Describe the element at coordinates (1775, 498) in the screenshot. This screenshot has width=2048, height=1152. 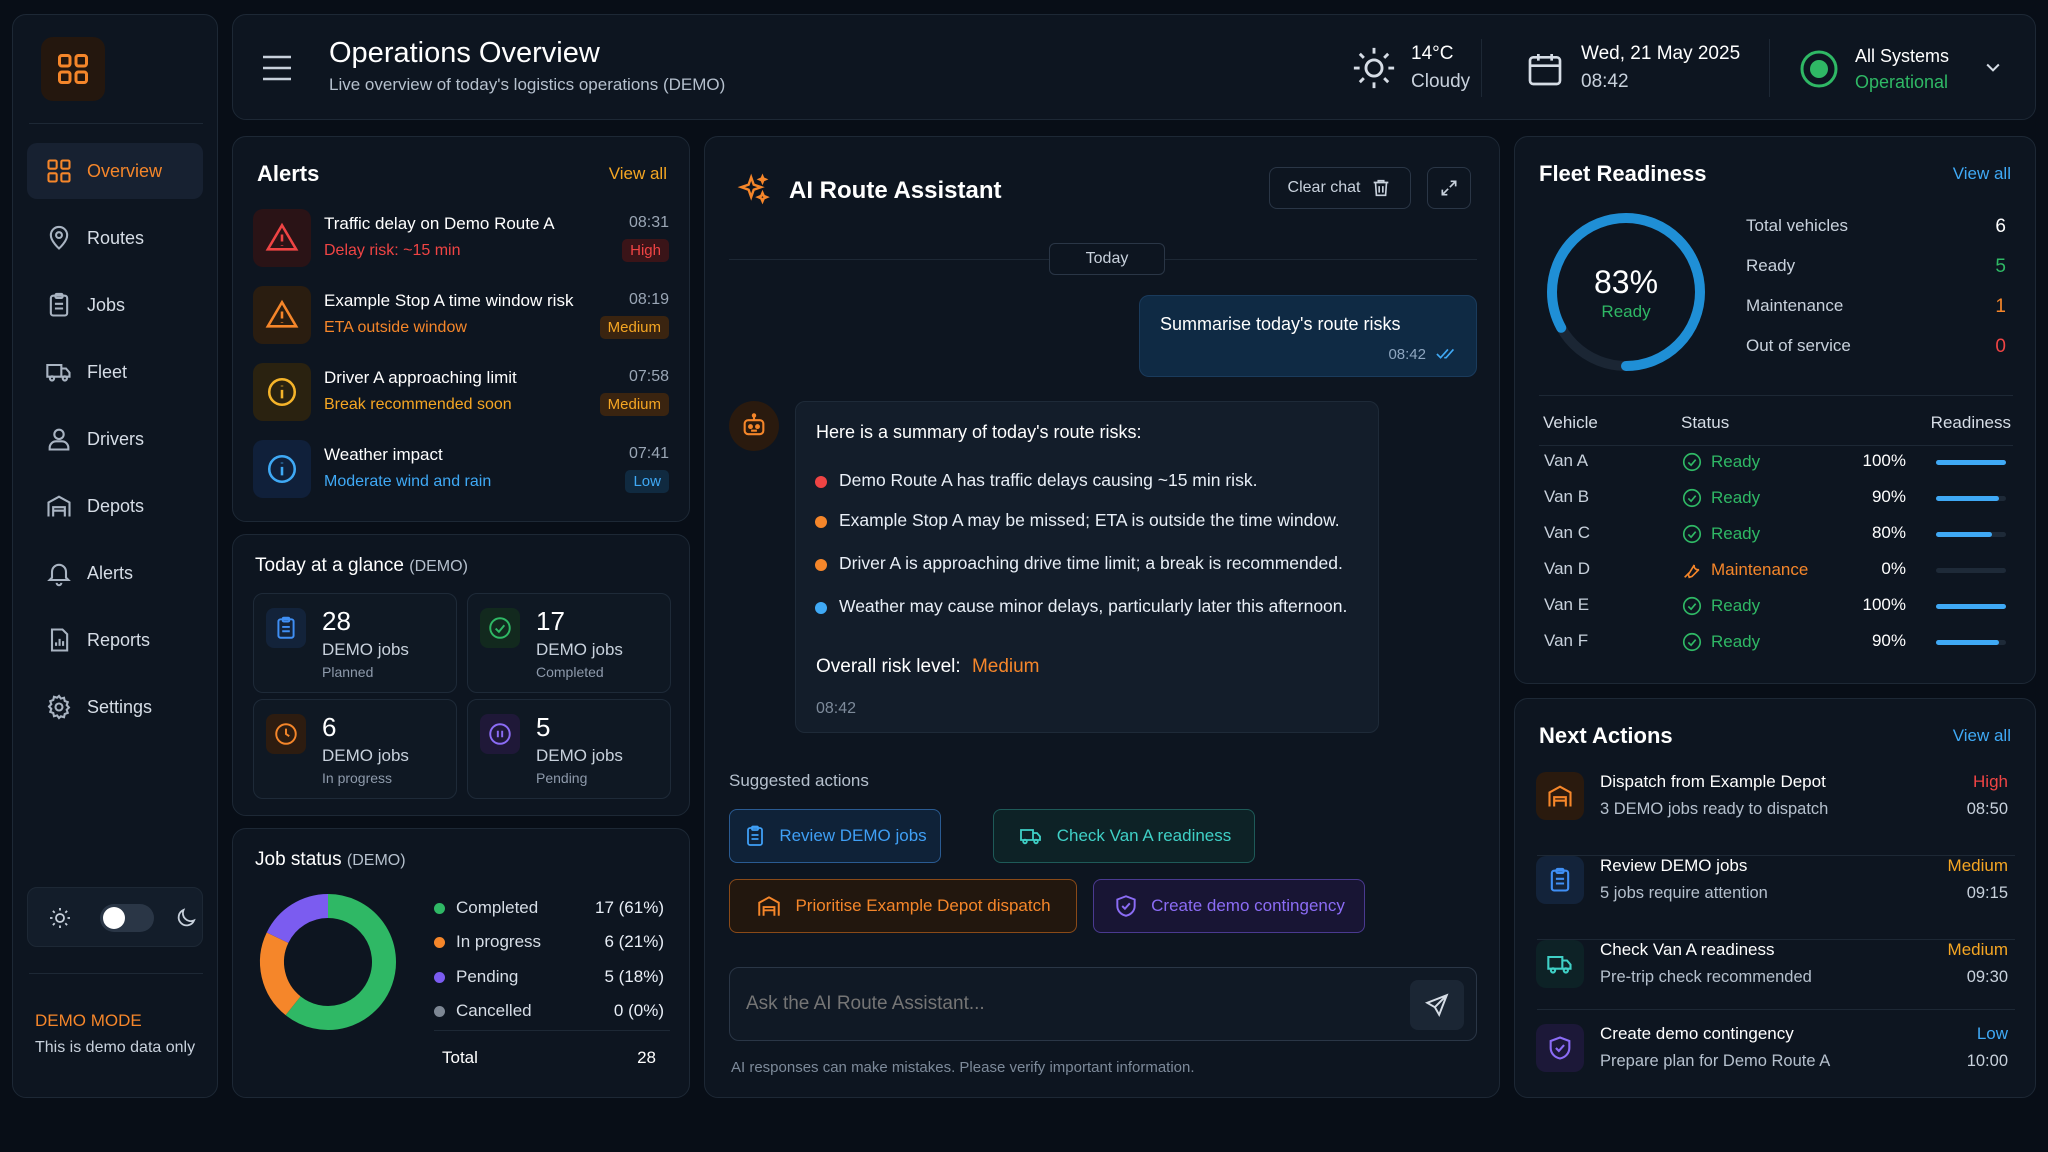
I see `vehicle-row: Van B Ready 90%` at that location.